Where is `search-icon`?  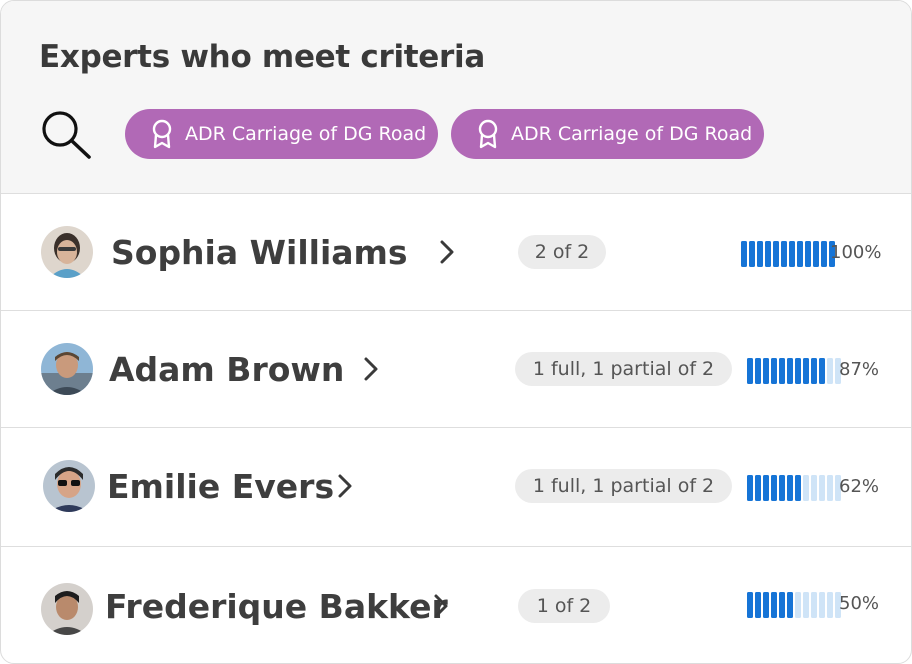 search-icon is located at coordinates (66, 134).